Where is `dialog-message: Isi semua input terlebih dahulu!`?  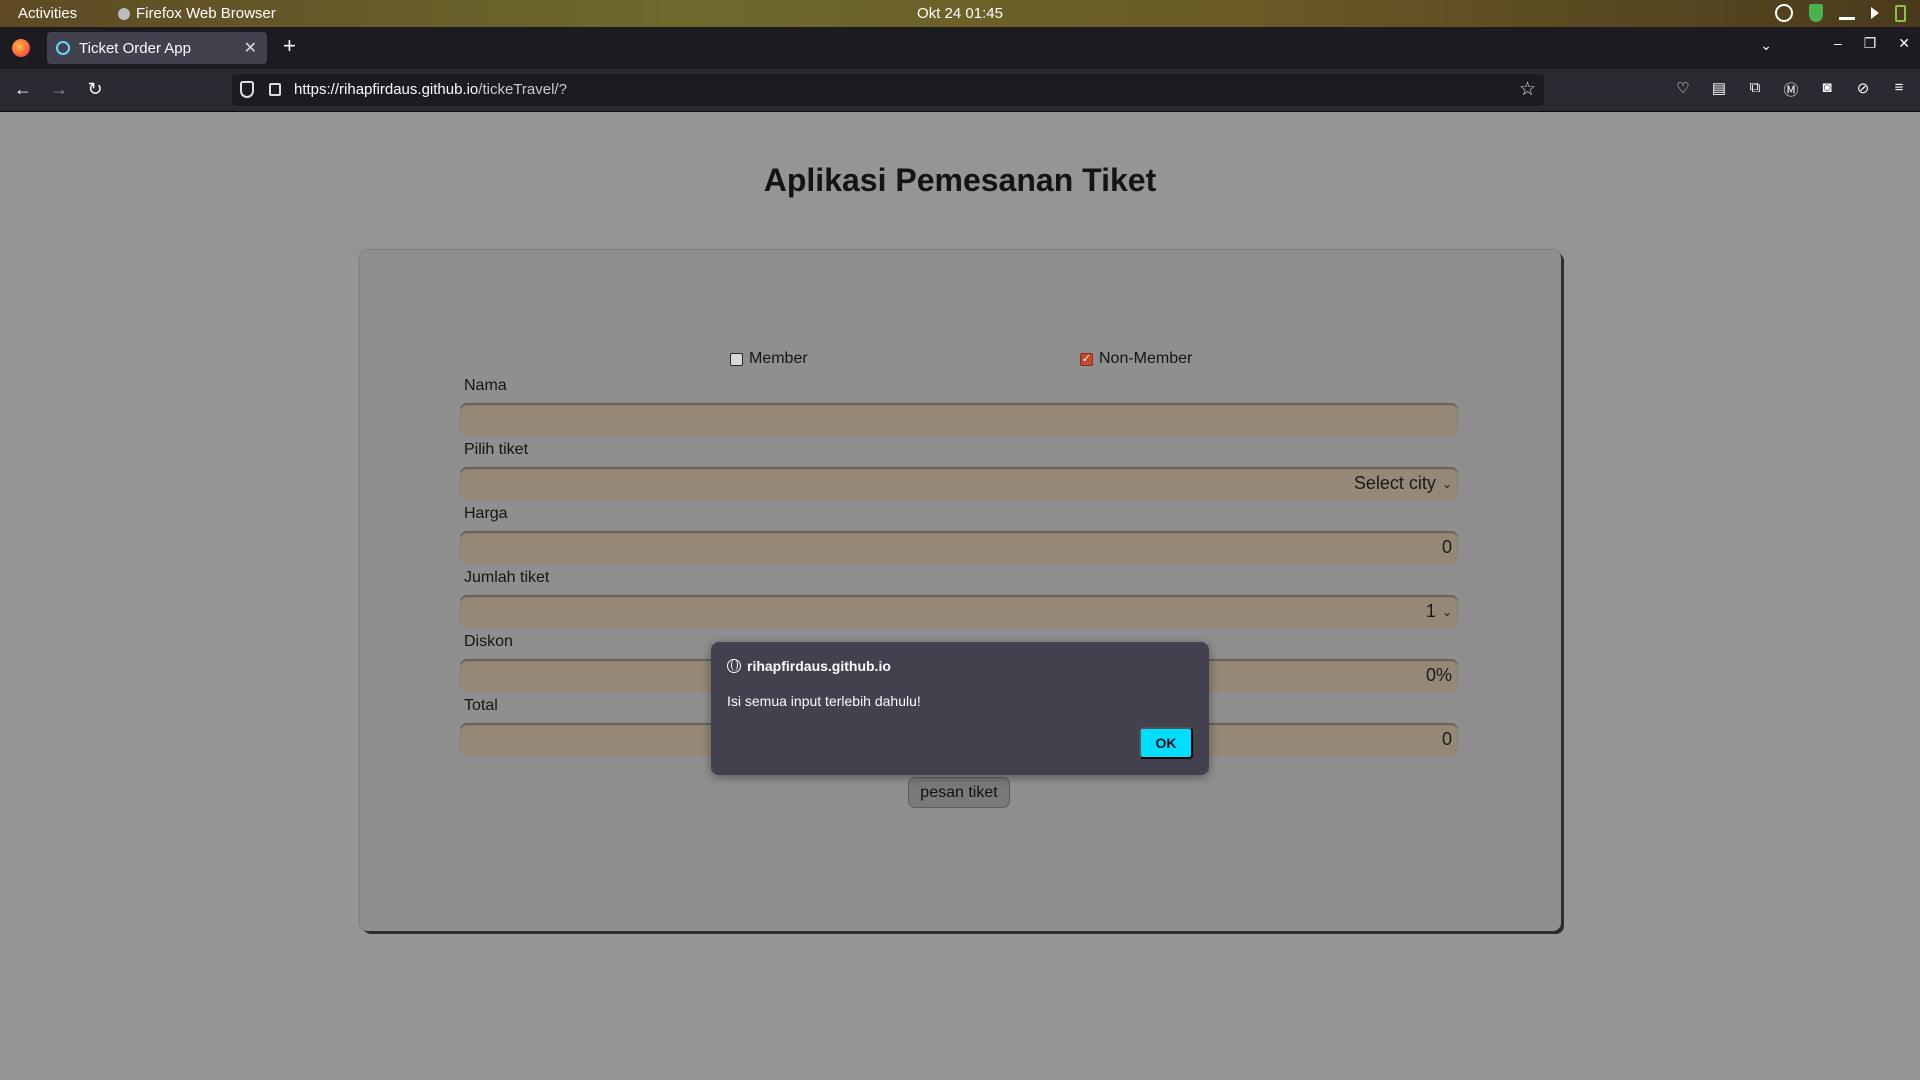 dialog-message: Isi semua input terlebih dahulu! is located at coordinates (824, 701).